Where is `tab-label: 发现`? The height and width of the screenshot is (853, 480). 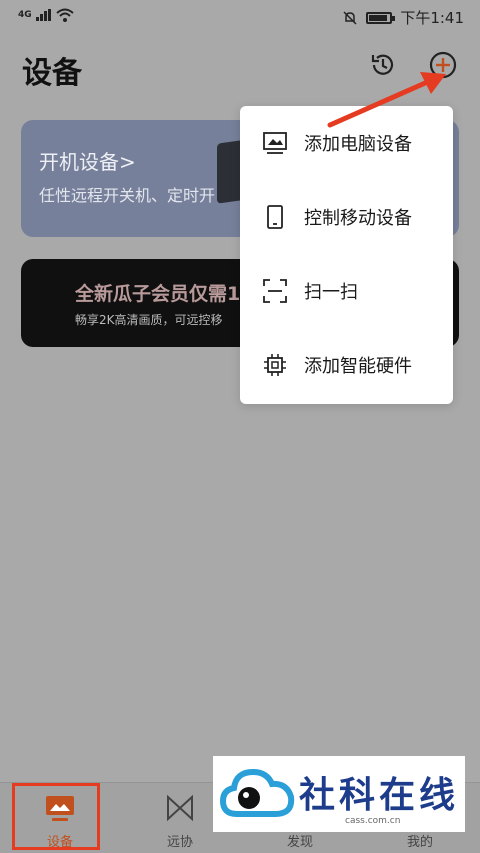 tab-label: 发现 is located at coordinates (299, 842).